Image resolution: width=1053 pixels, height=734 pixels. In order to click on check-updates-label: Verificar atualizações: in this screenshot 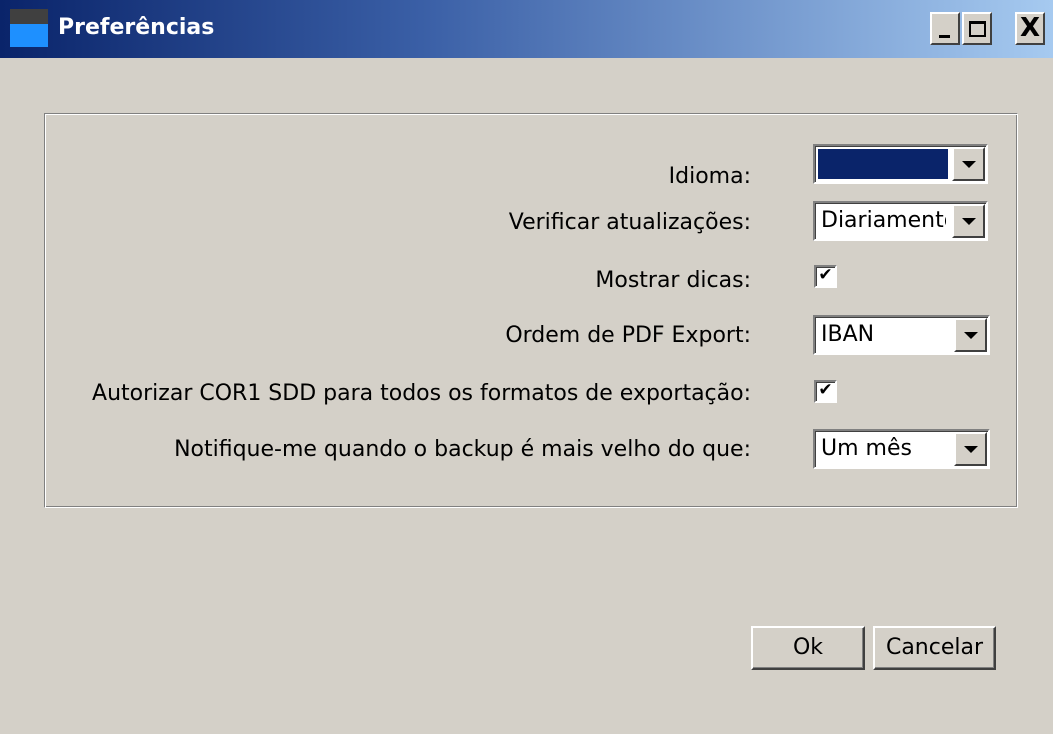, I will do `click(629, 222)`.